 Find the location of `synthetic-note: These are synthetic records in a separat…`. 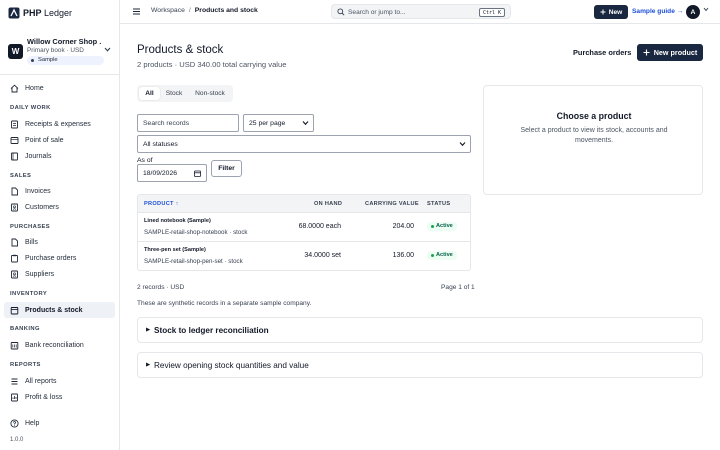

synthetic-note: These are synthetic records in a separat… is located at coordinates (224, 303).